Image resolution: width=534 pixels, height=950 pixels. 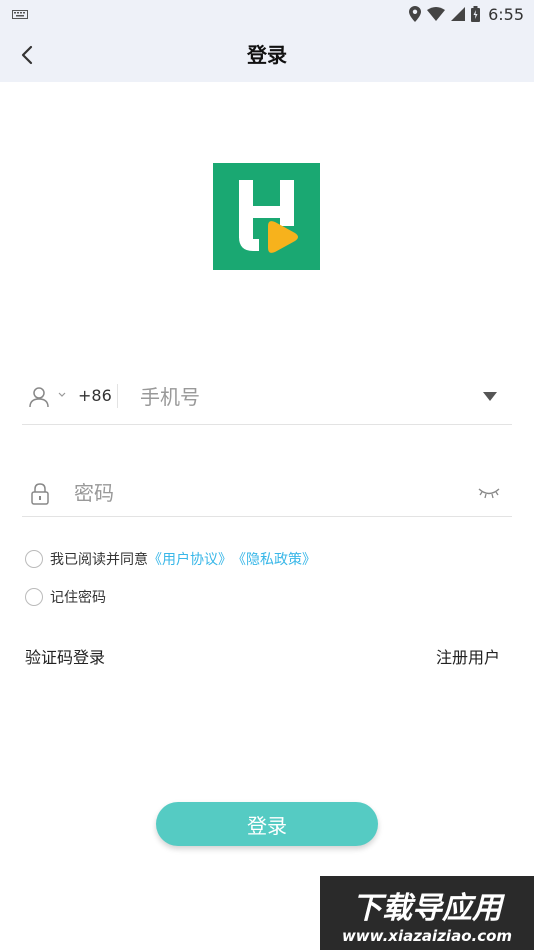 I want to click on agreement-checkbox, so click(x=34, y=559).